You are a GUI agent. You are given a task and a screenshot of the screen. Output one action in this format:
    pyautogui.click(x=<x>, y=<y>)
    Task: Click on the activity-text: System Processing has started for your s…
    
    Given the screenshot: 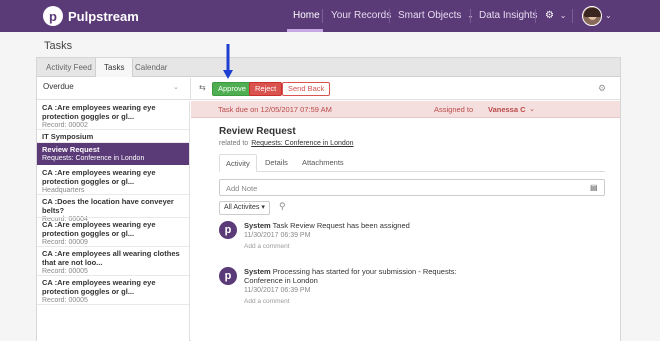 What is the action you would take?
    pyautogui.click(x=414, y=271)
    